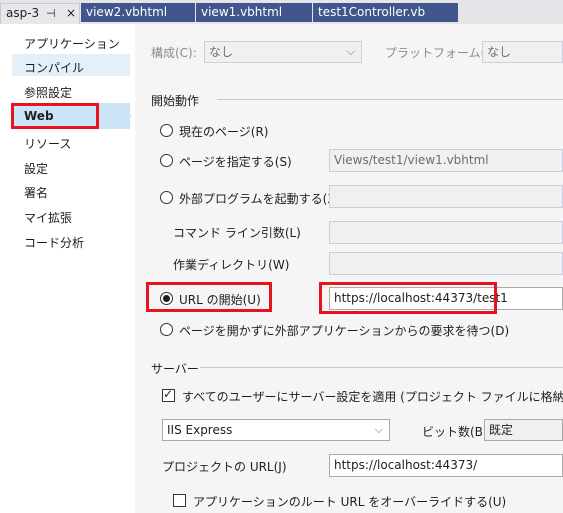 This screenshot has width=563, height=513. I want to click on server-combo: IIS Express ⌵, so click(276, 430).